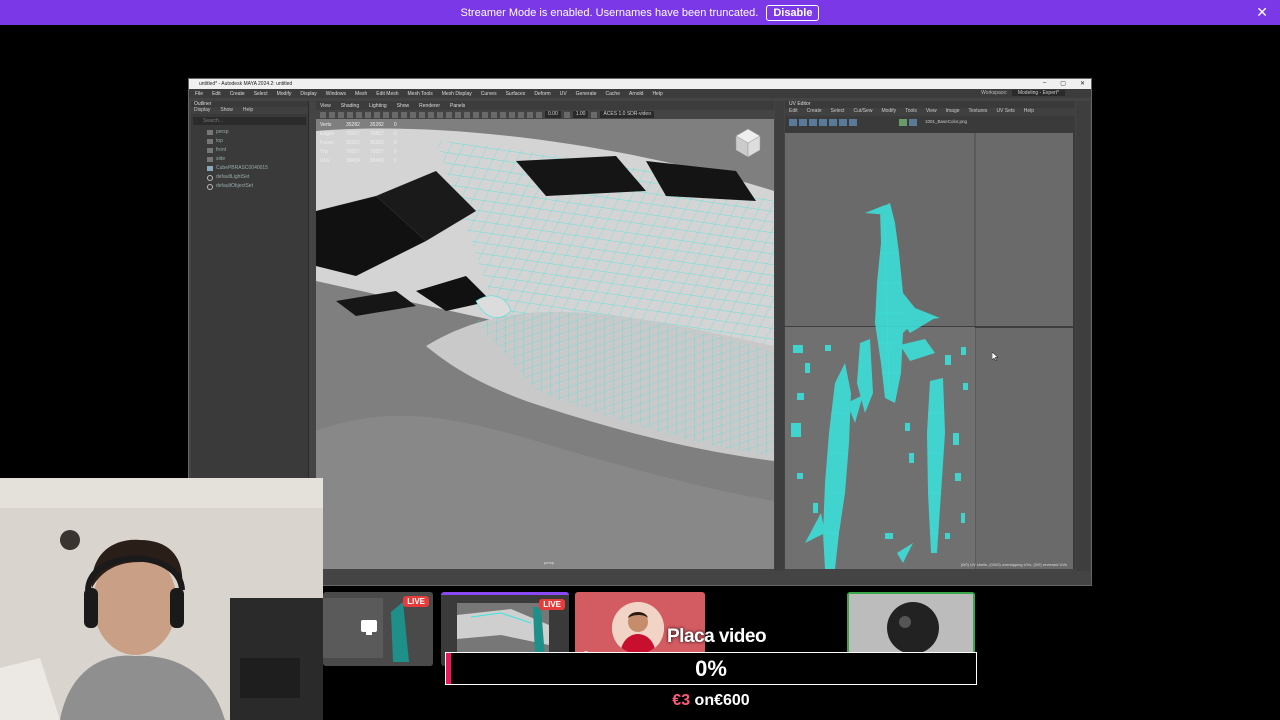 The width and height of the screenshot is (1280, 720). Describe the element at coordinates (485, 114) in the screenshot. I see `aa-icon` at that location.